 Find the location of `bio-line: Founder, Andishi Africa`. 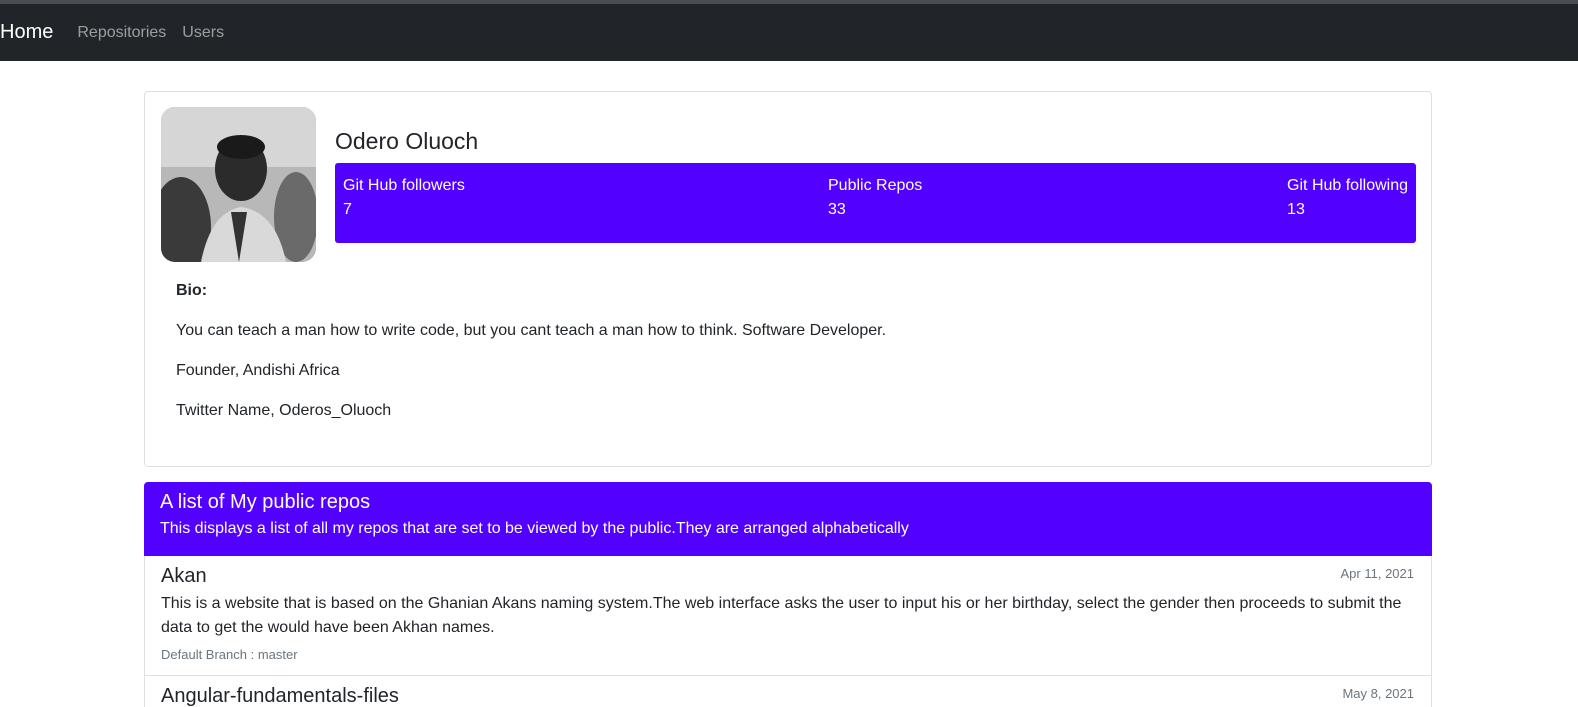

bio-line: Founder, Andishi Africa is located at coordinates (258, 370).